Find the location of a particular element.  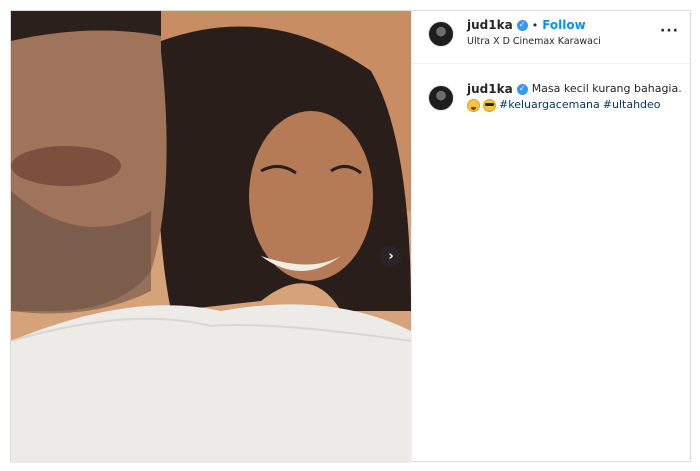

caption-line-2: #keluargacemana #ultahdeo is located at coordinates (574, 105).